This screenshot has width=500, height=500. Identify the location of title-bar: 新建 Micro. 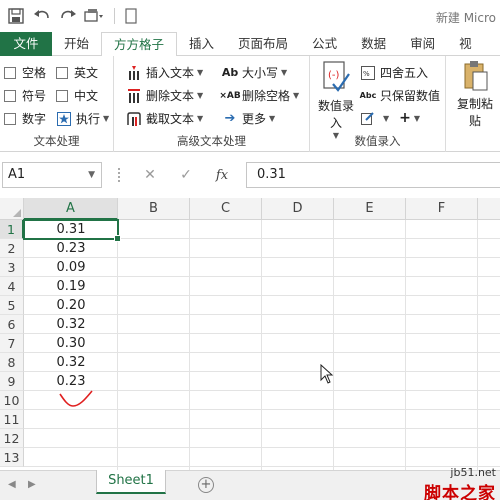
(250, 16).